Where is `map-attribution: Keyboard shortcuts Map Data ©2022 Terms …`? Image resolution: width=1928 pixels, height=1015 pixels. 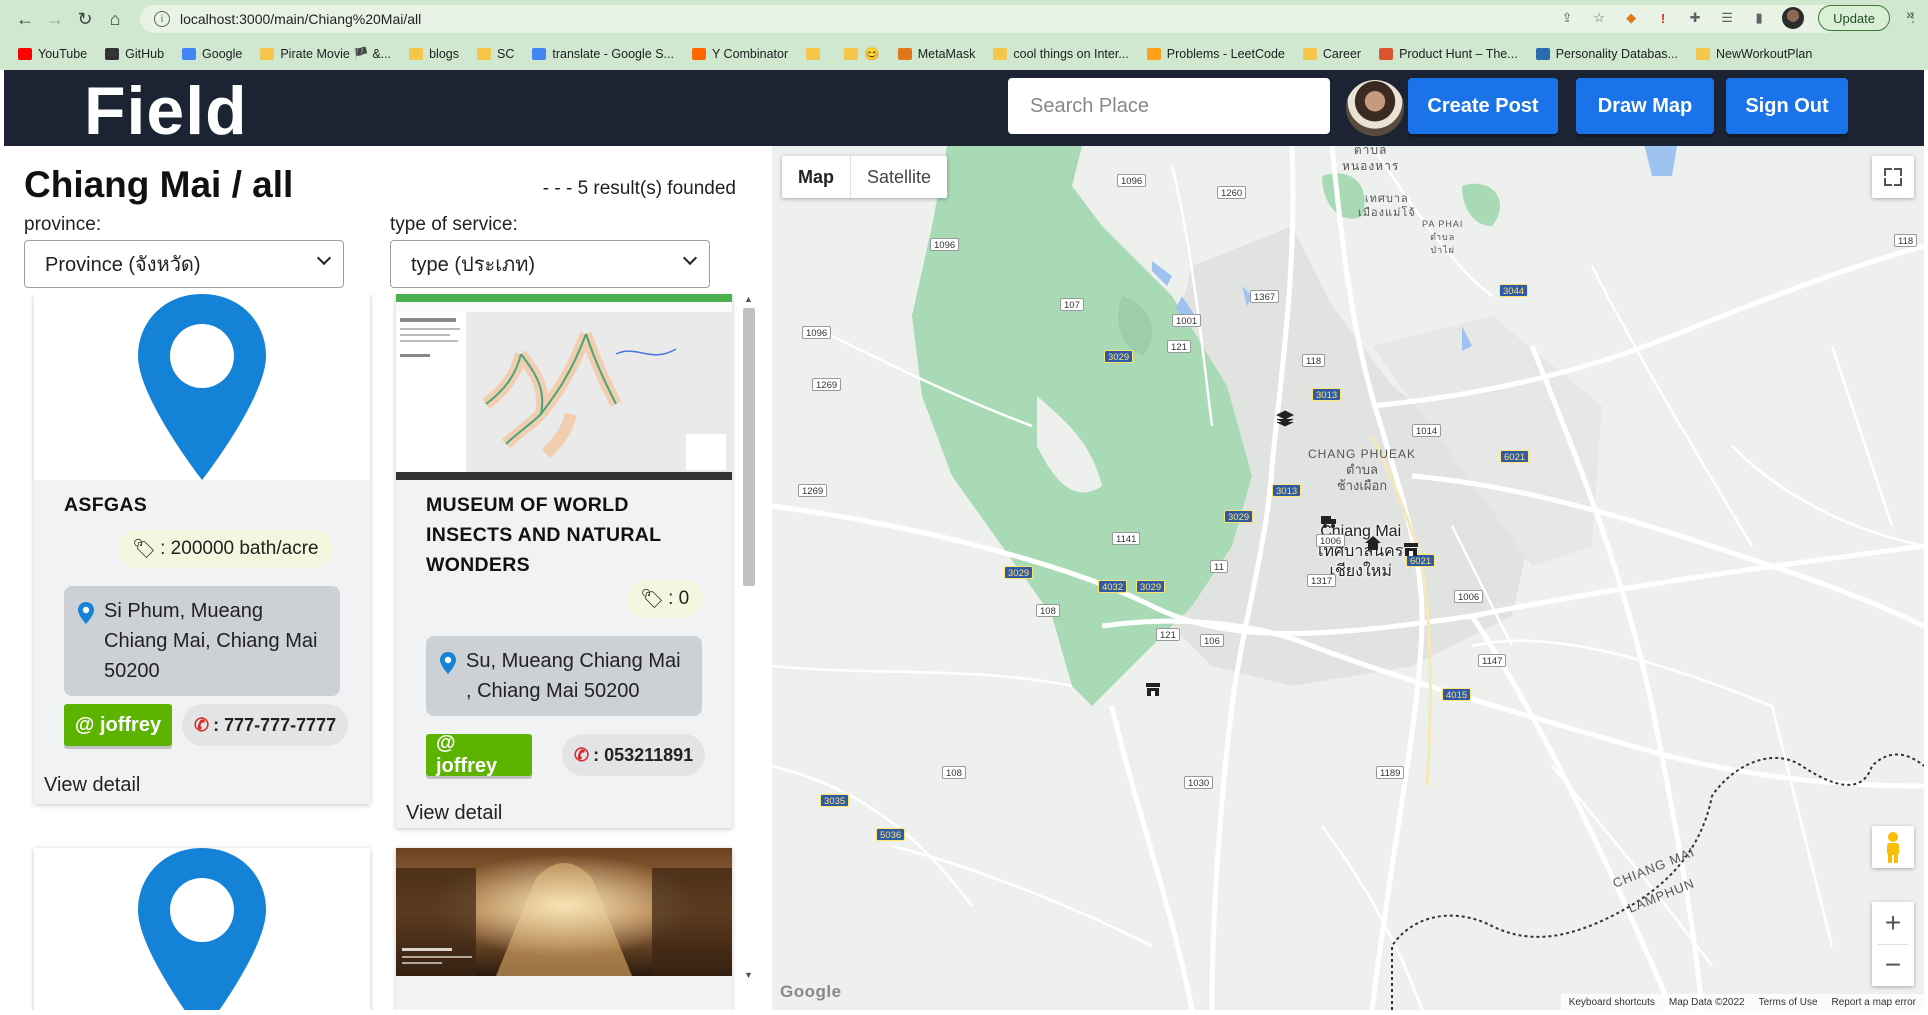
map-attribution: Keyboard shortcuts Map Data ©2022 Terms … is located at coordinates (1742, 1002).